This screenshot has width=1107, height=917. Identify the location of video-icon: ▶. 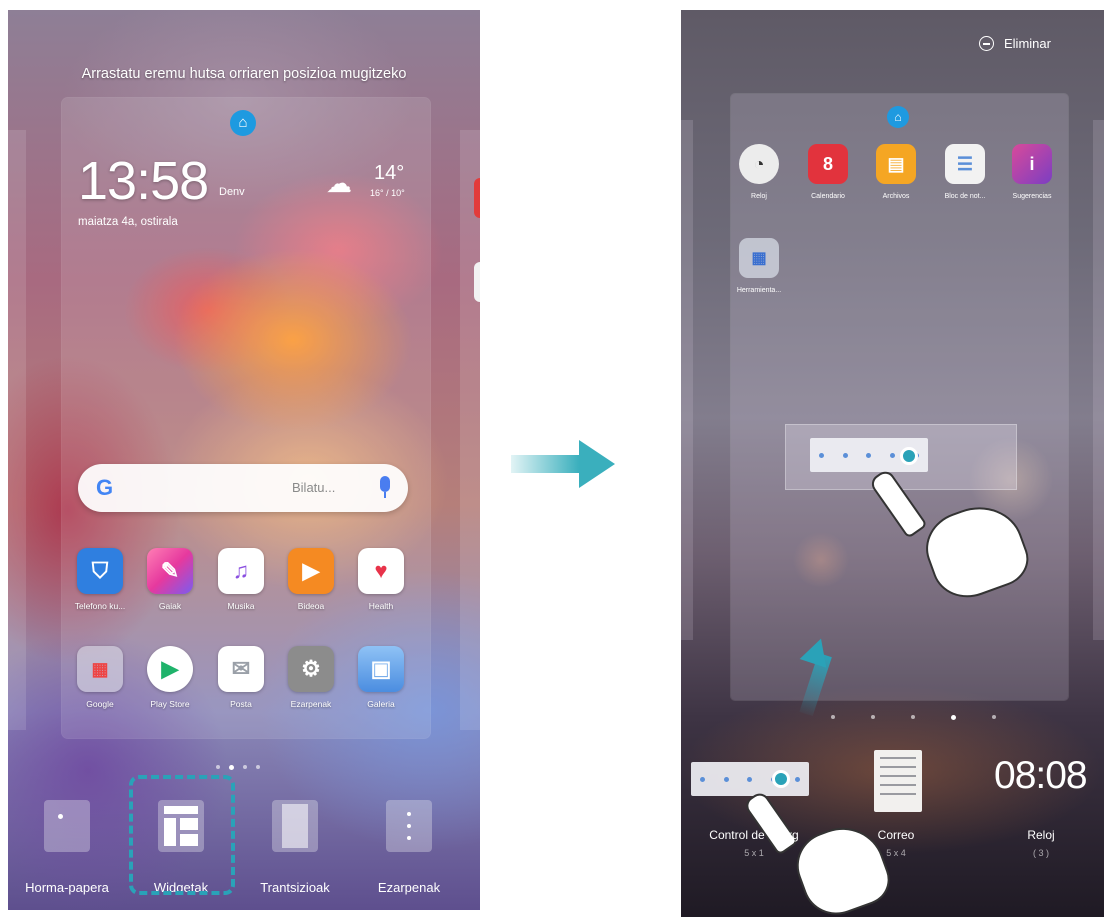
(311, 571).